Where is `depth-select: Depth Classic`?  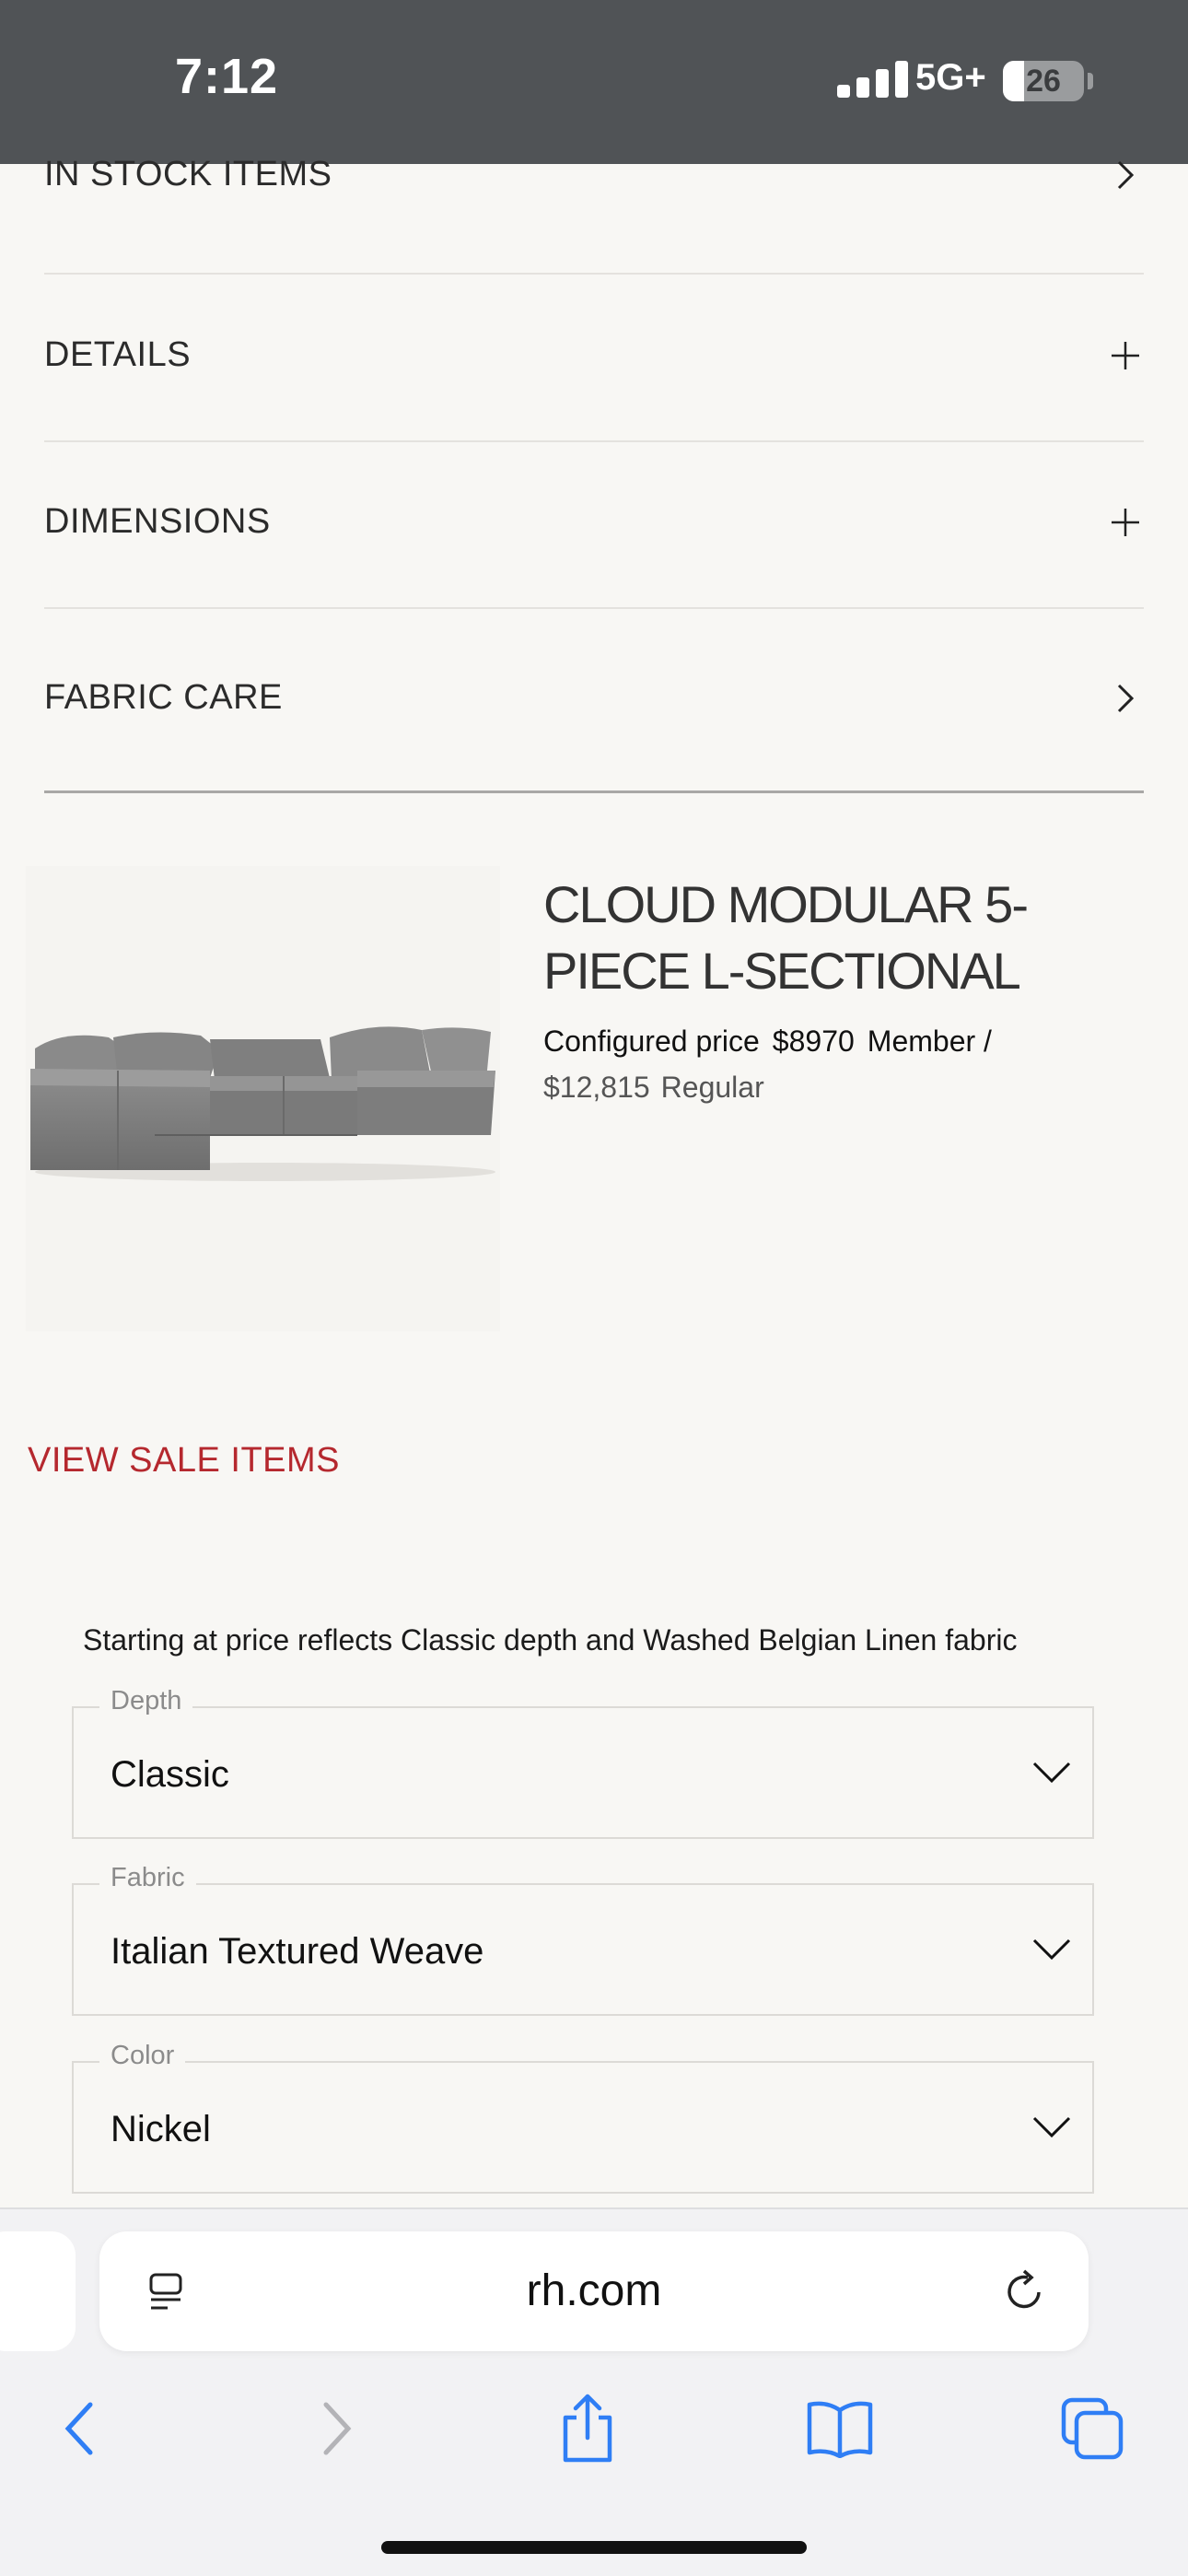
depth-select: Depth Classic is located at coordinates (583, 1762).